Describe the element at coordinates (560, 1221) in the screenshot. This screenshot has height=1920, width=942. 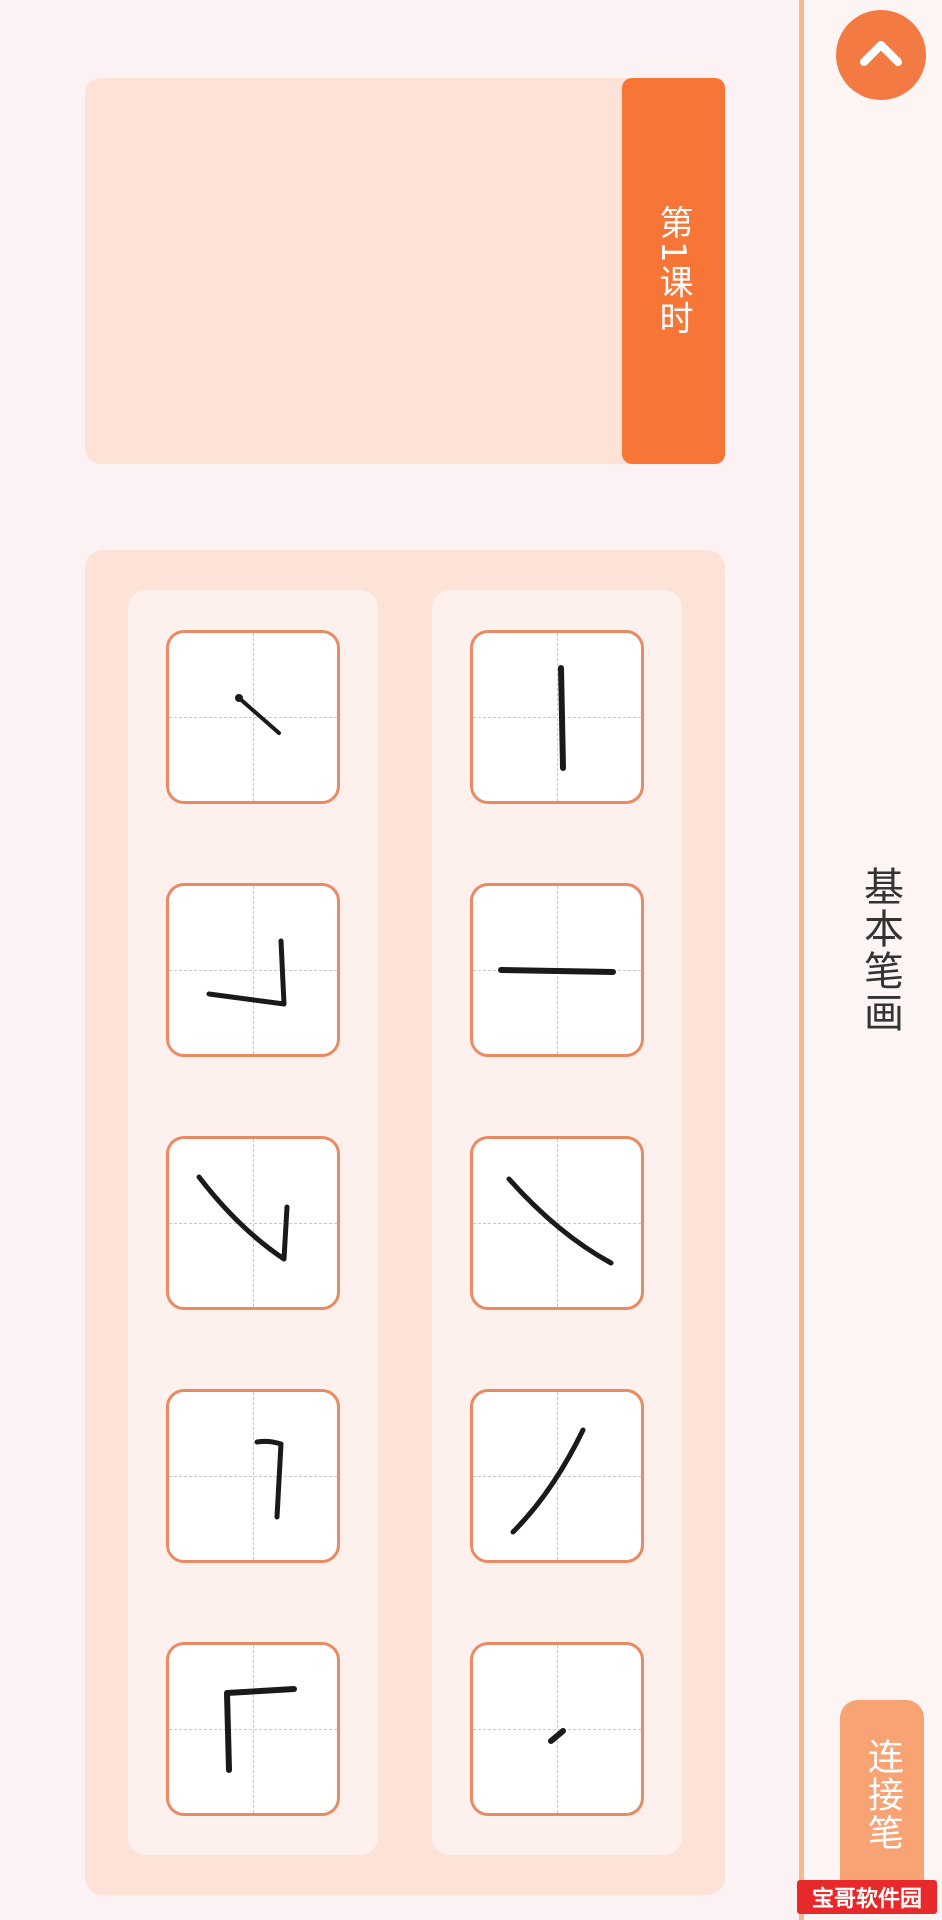
I see `stroke-pie-icon` at that location.